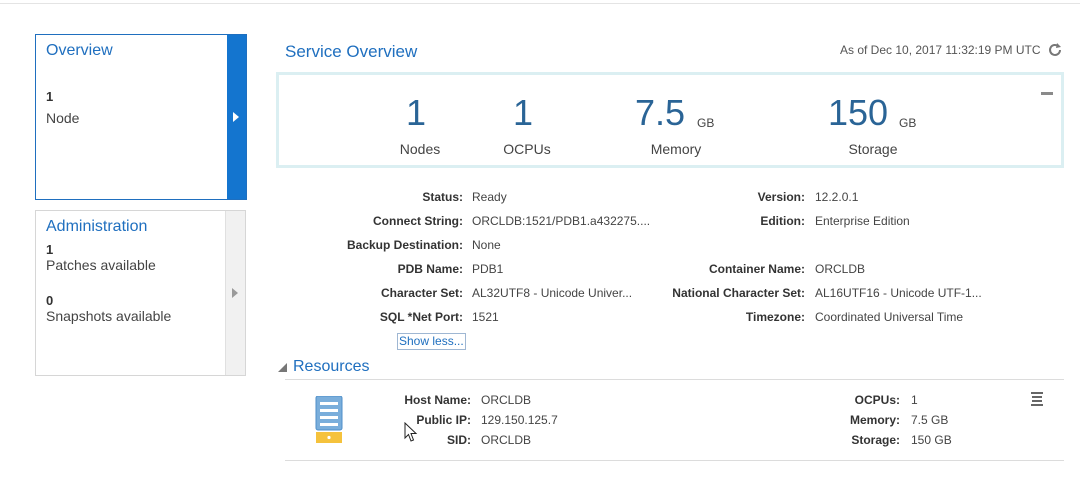 The height and width of the screenshot is (483, 1080). I want to click on mouse-cursor-icon, so click(411, 432).